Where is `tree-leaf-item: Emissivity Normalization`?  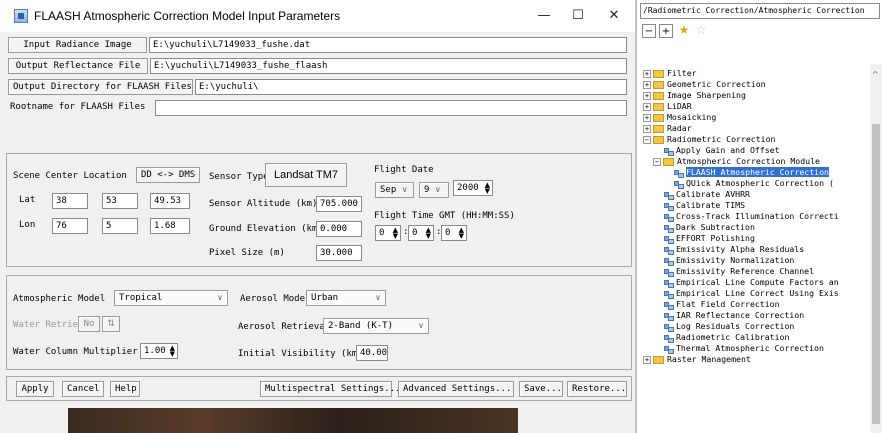
tree-leaf-item: Emissivity Normalization is located at coordinates (756, 260).